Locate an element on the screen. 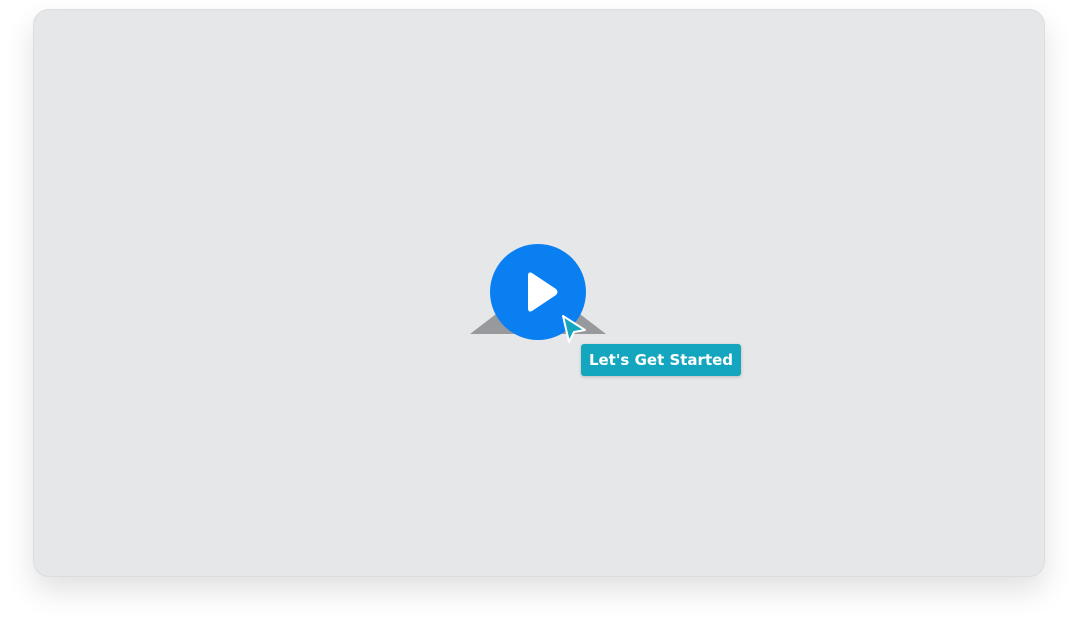 The image size is (1076, 634). lets-get-started-button: Let's Get Started is located at coordinates (661, 360).